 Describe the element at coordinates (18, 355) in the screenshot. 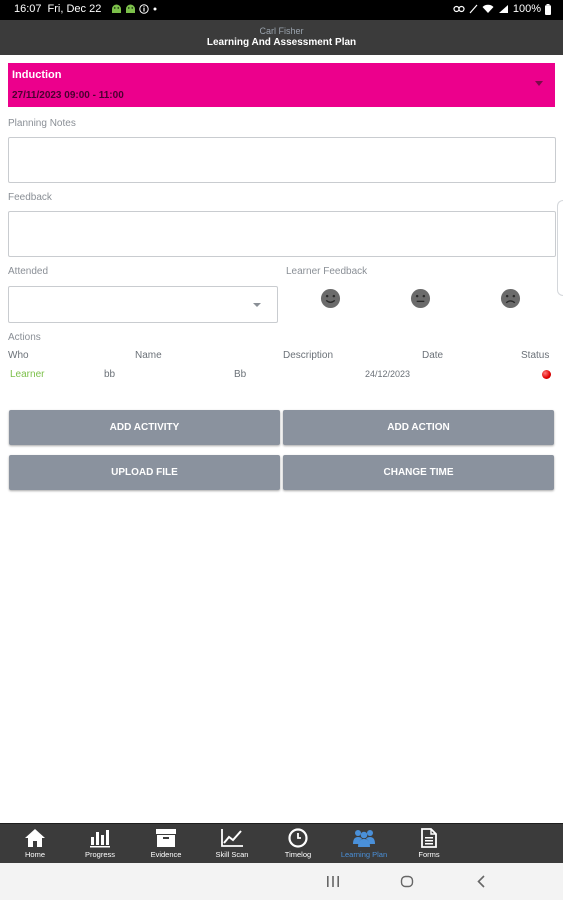

I see `column-header-who: Who` at that location.